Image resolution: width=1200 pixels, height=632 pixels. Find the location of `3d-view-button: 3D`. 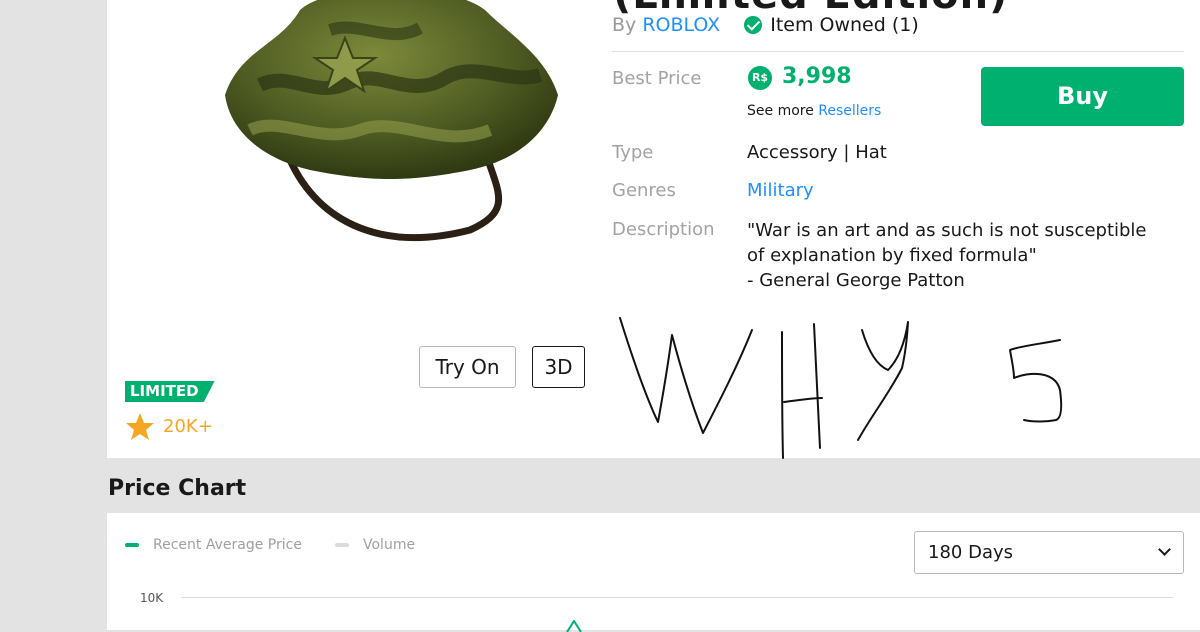

3d-view-button: 3D is located at coordinates (558, 367).